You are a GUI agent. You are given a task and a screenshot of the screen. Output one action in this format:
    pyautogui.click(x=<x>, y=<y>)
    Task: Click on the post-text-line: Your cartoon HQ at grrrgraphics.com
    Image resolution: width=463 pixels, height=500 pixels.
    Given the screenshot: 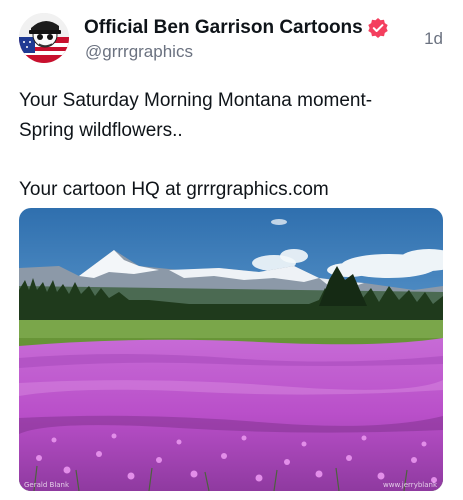 What is the action you would take?
    pyautogui.click(x=174, y=189)
    